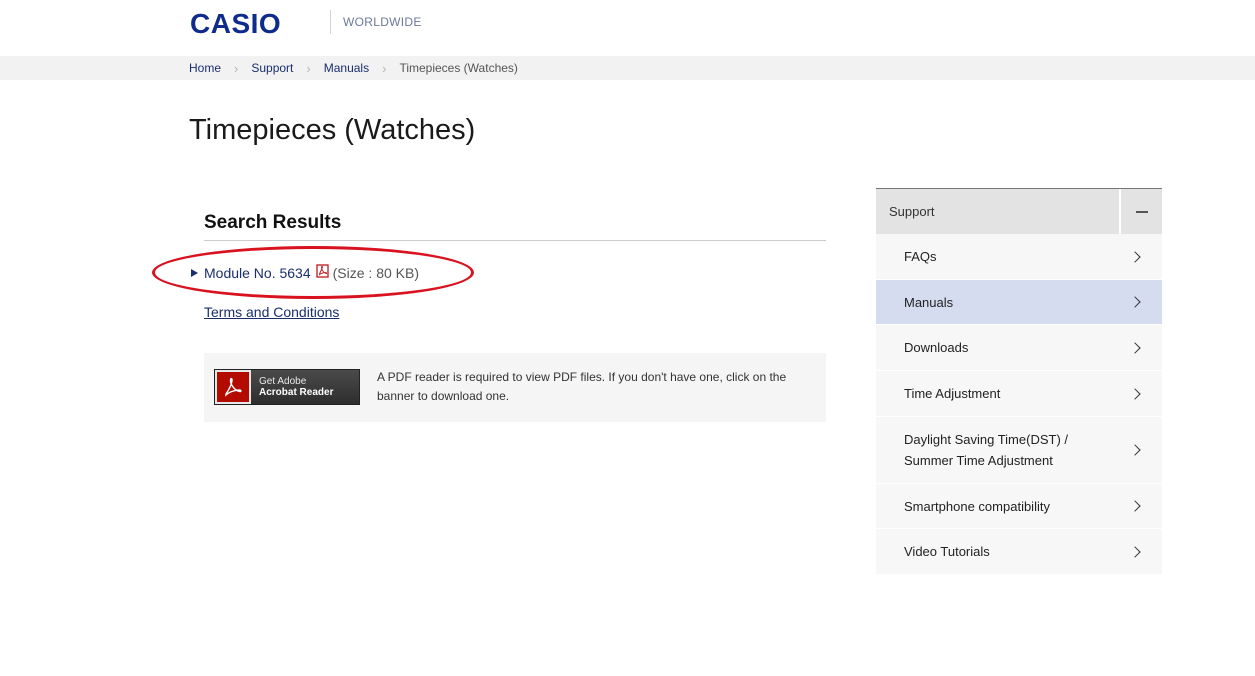  I want to click on sidebar-item-label: Time Adjustment, so click(952, 393).